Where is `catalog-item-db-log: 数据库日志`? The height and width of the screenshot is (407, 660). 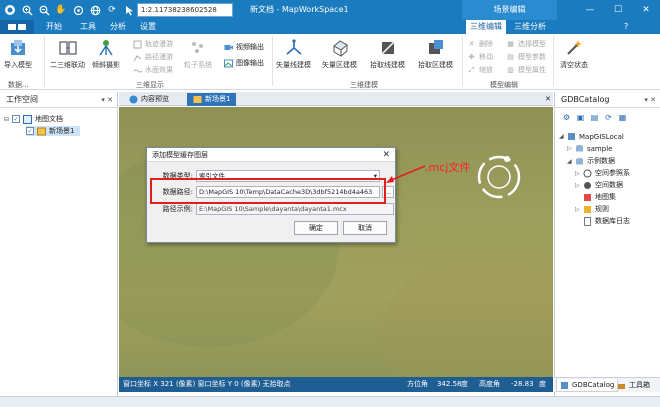 catalog-item-db-log: 数据库日志 is located at coordinates (606, 221).